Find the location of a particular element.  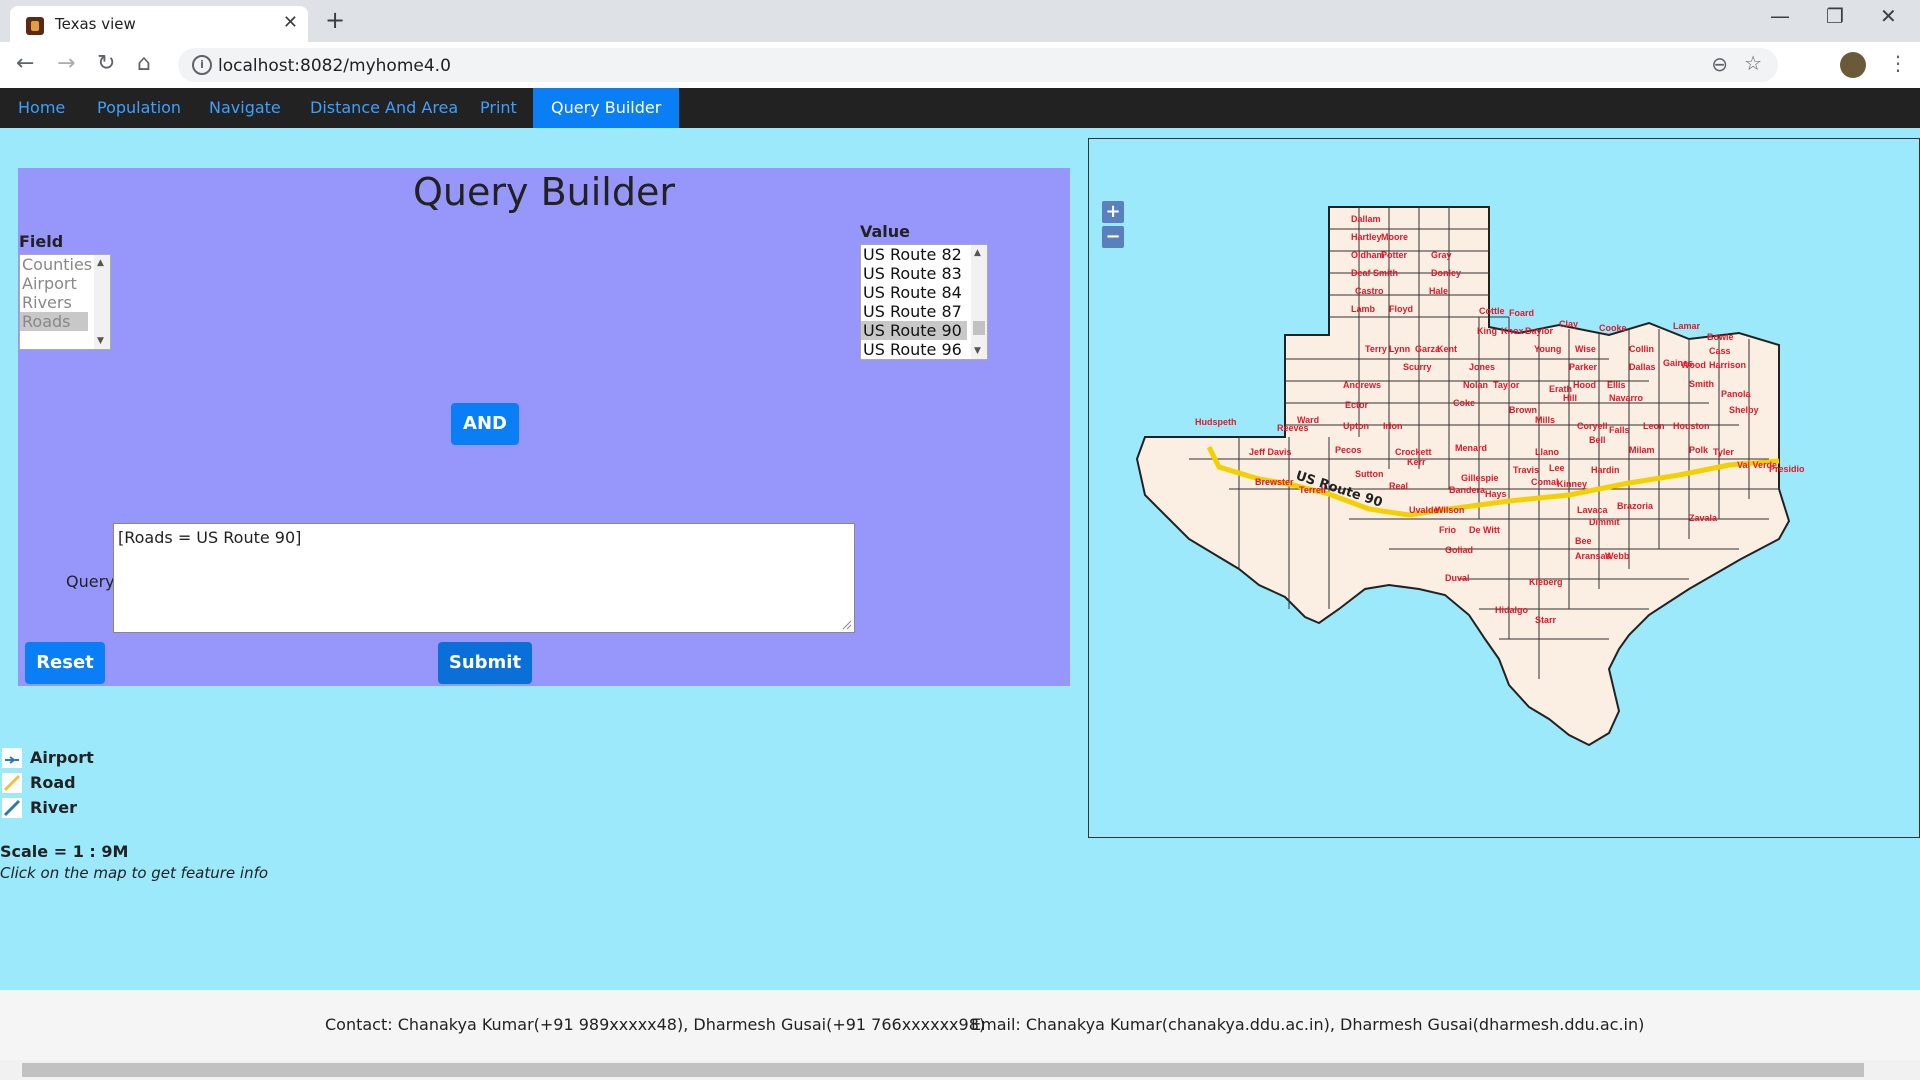

county-label: Comal is located at coordinates (1545, 482).